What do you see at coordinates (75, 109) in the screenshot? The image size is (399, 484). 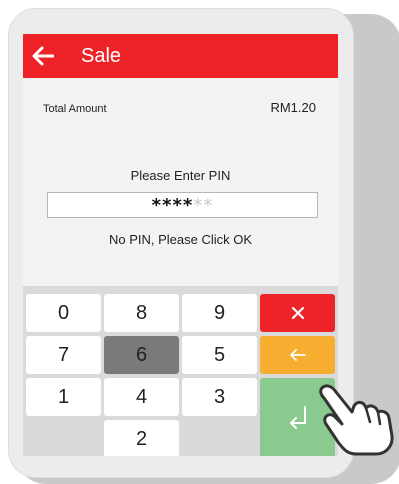 I see `total-amount-label: Total Amount` at bounding box center [75, 109].